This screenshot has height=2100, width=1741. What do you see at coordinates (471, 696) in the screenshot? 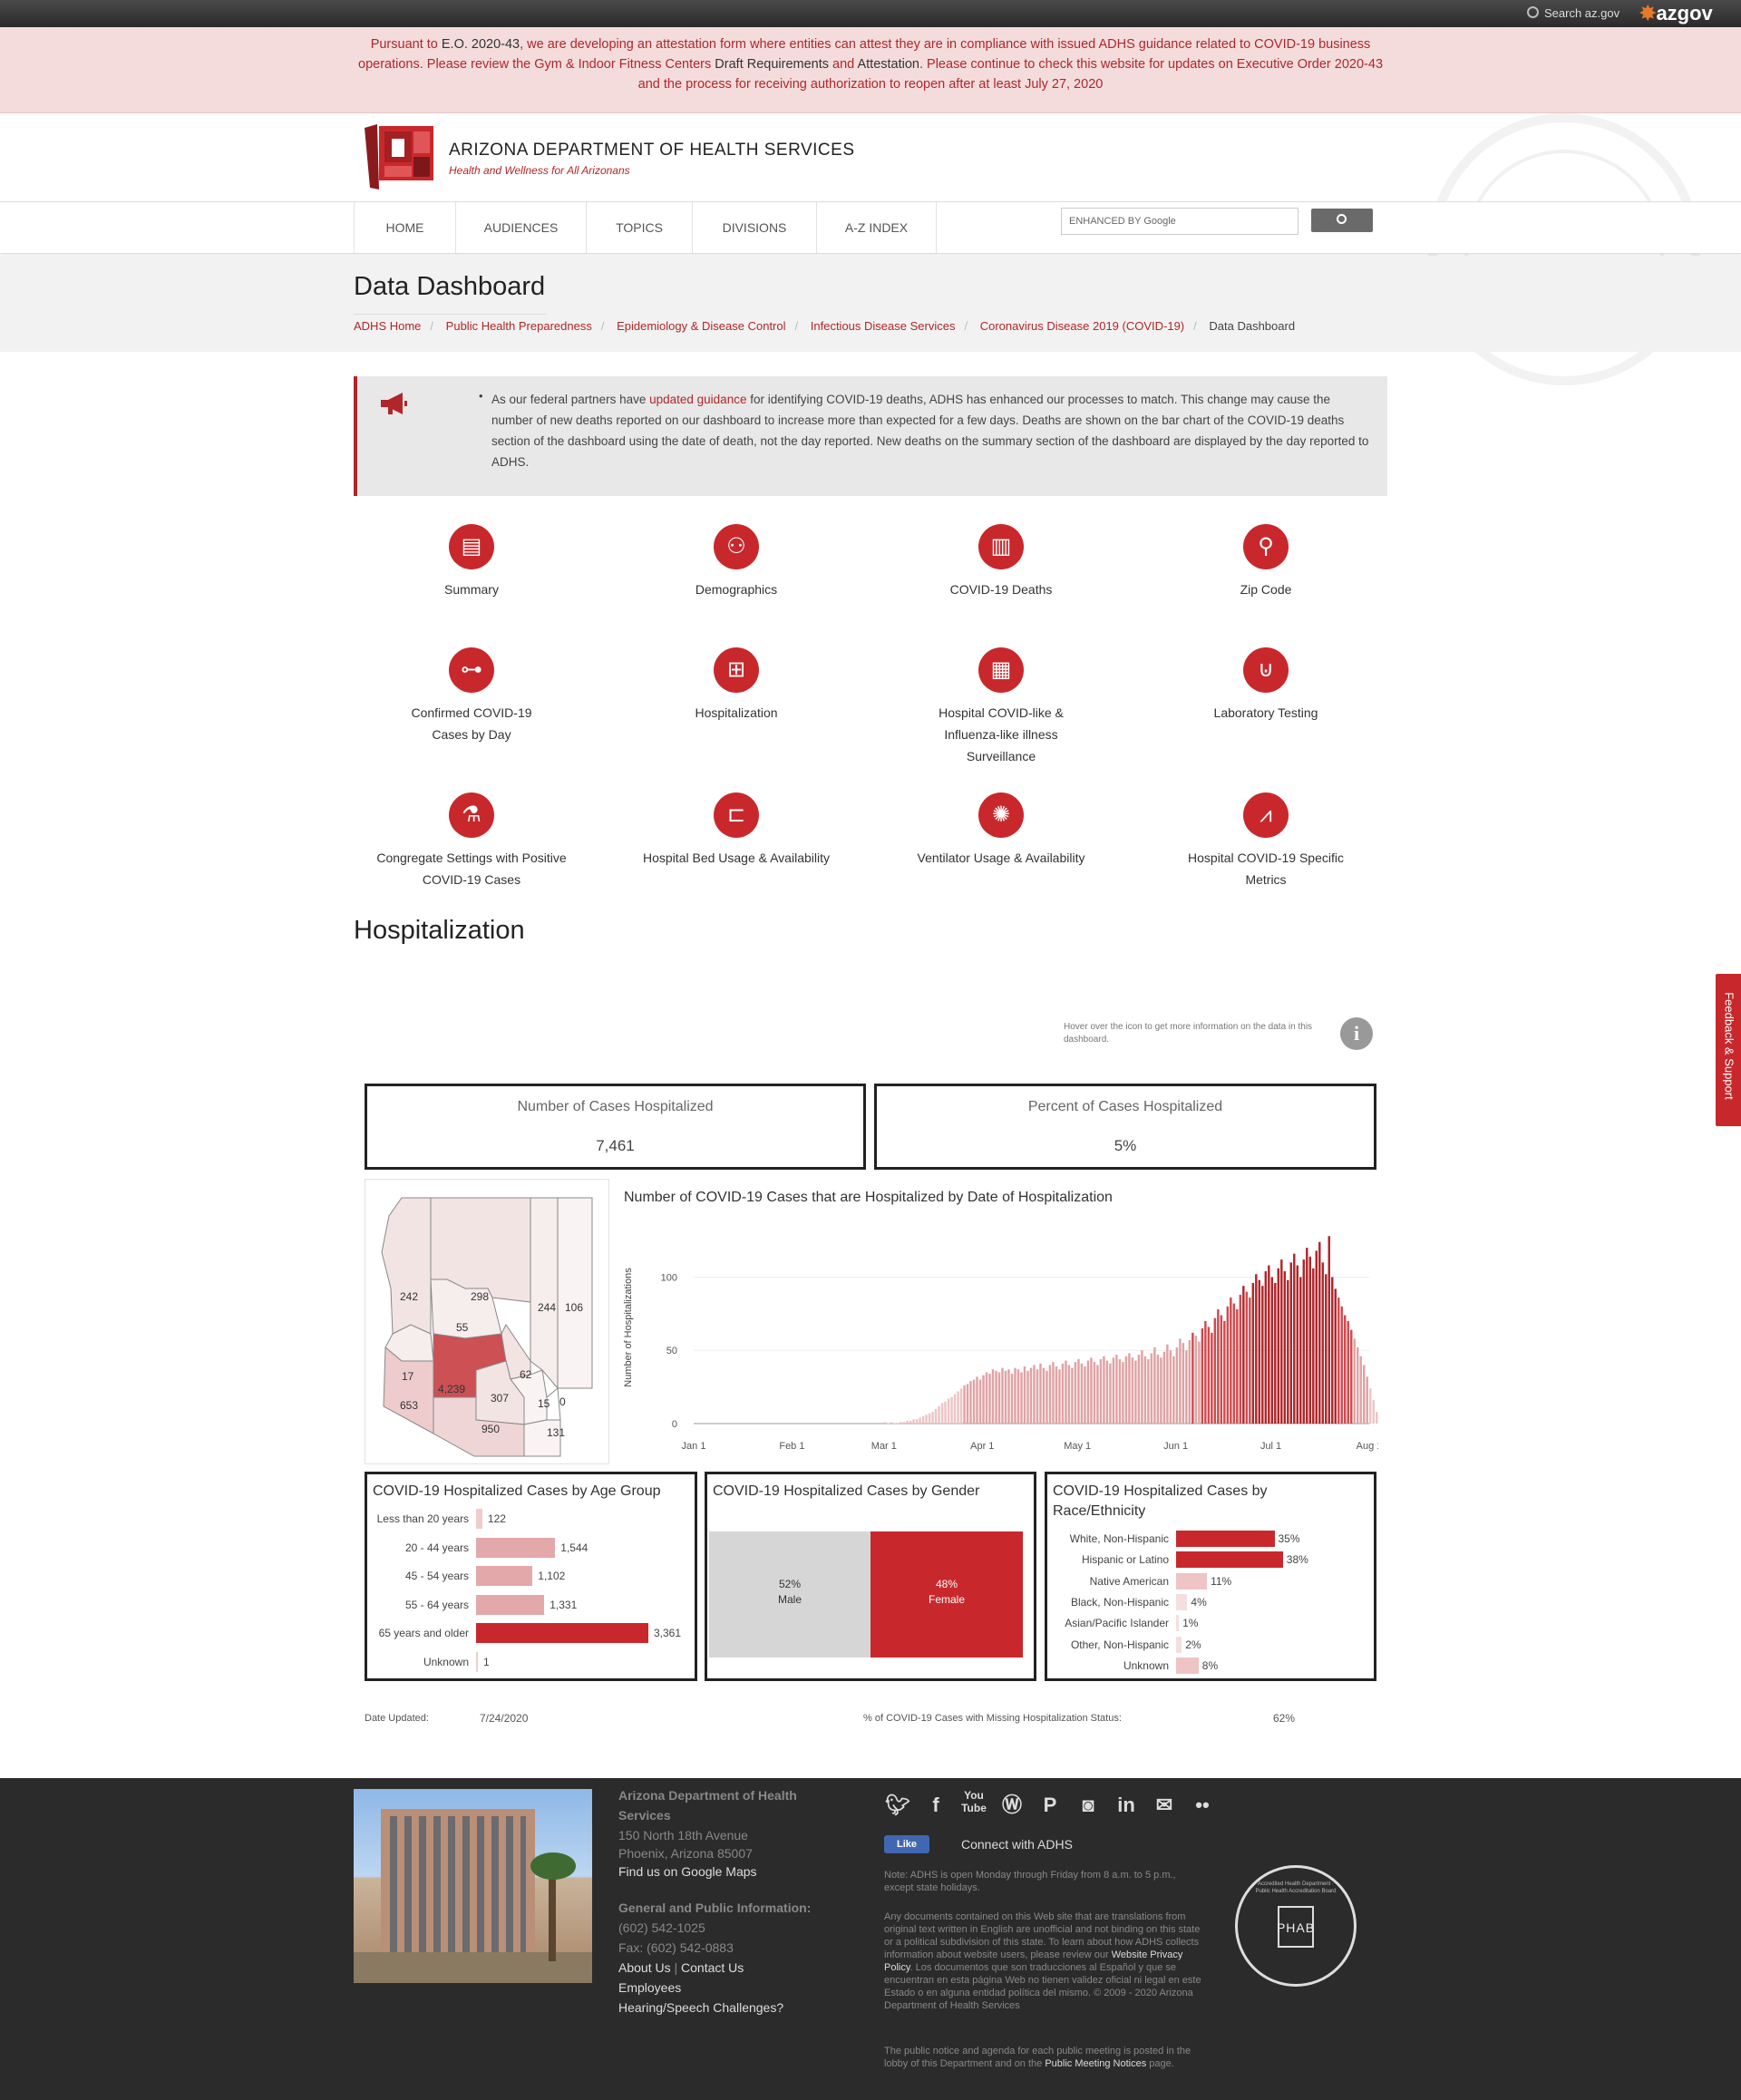
I see `tile-confirmed-covid-19-cases-by-day: ⊶ Confirmed COVID-19 Cases by Day` at bounding box center [471, 696].